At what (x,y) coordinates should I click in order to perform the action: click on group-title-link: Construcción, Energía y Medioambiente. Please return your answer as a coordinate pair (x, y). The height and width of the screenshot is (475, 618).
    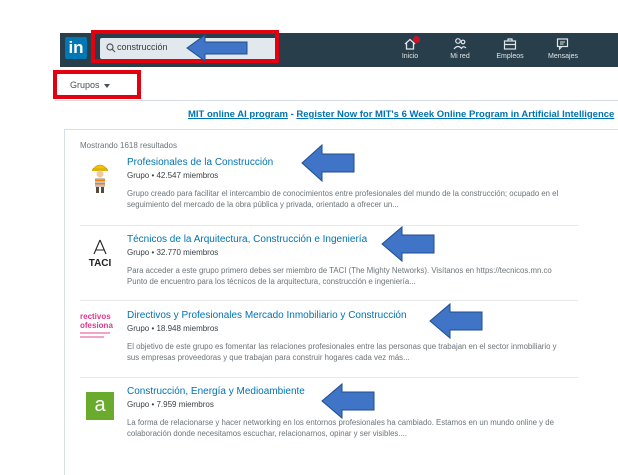
    Looking at the image, I should click on (216, 391).